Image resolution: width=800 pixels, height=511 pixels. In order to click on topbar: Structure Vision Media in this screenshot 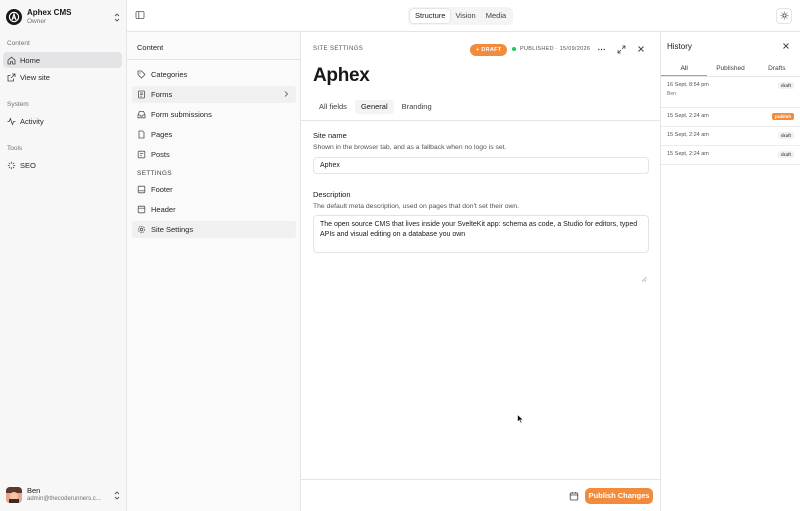, I will do `click(463, 16)`.